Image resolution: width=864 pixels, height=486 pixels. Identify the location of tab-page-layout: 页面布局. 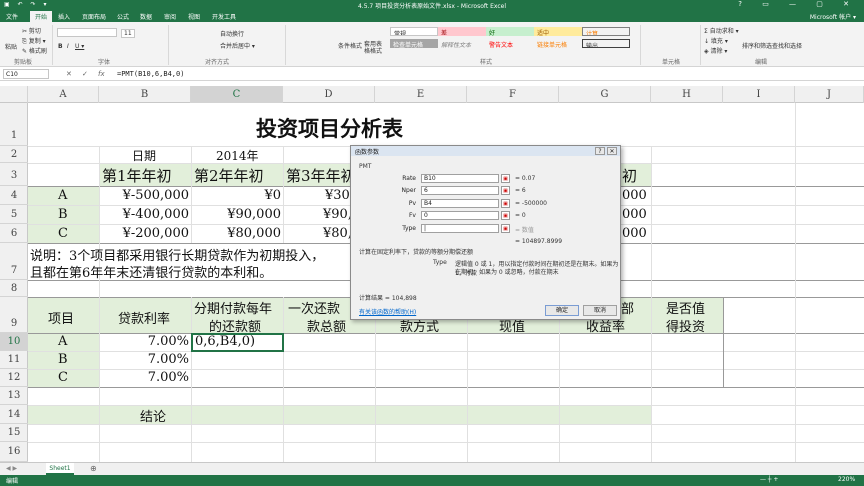
(94, 16).